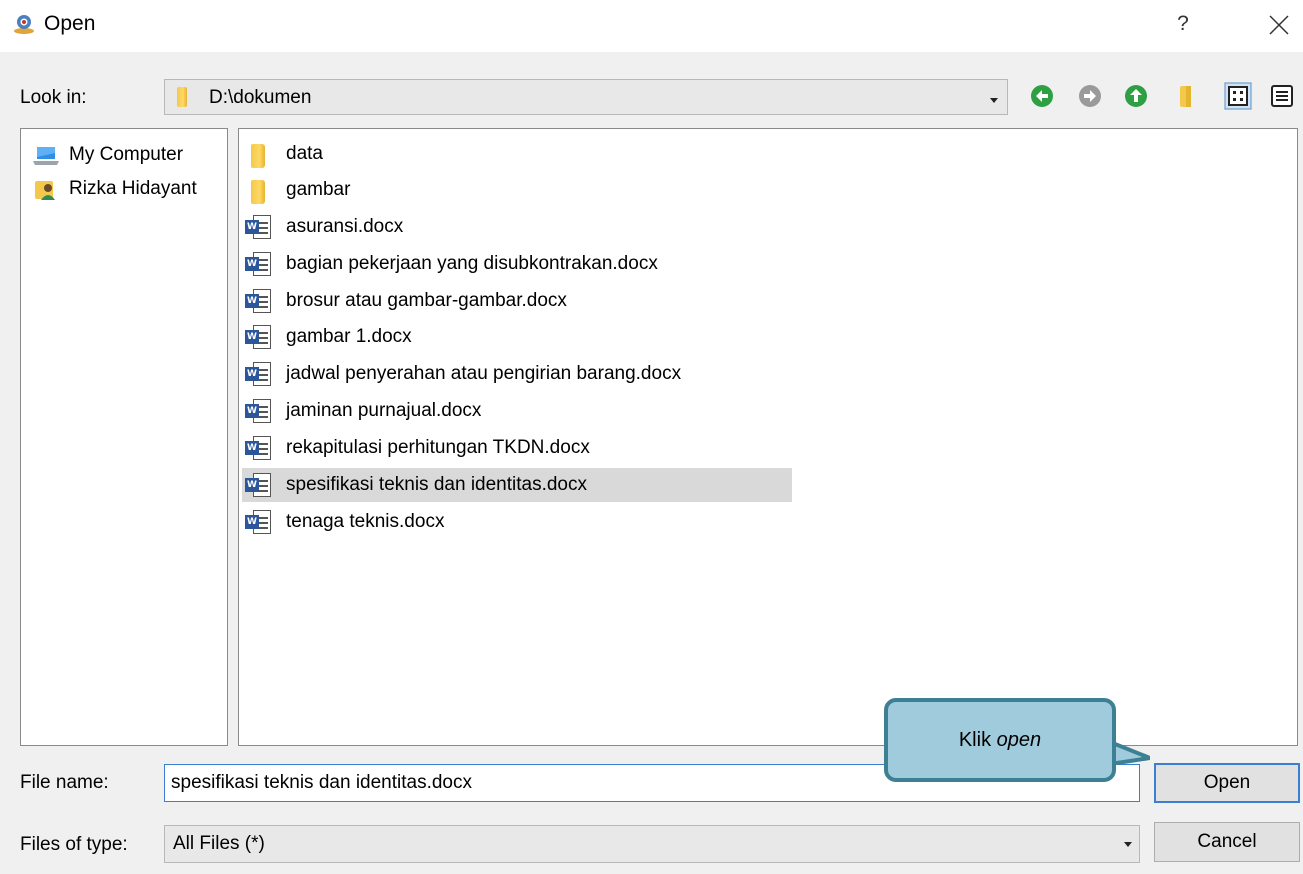 The image size is (1303, 874). I want to click on file-name: gambar, so click(318, 189).